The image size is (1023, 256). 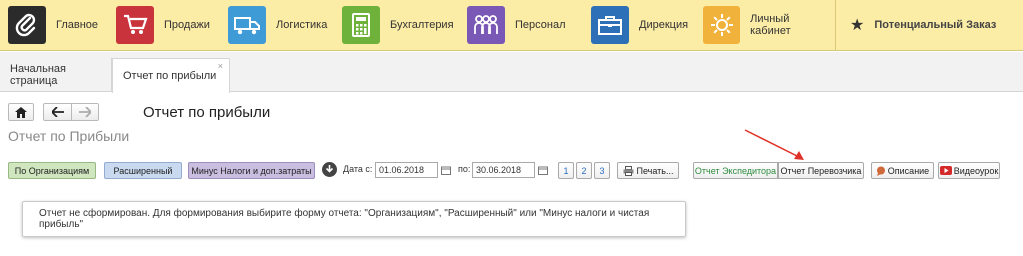 I want to click on tab-profit-report: Отчет по прибыли ×, so click(x=171, y=75).